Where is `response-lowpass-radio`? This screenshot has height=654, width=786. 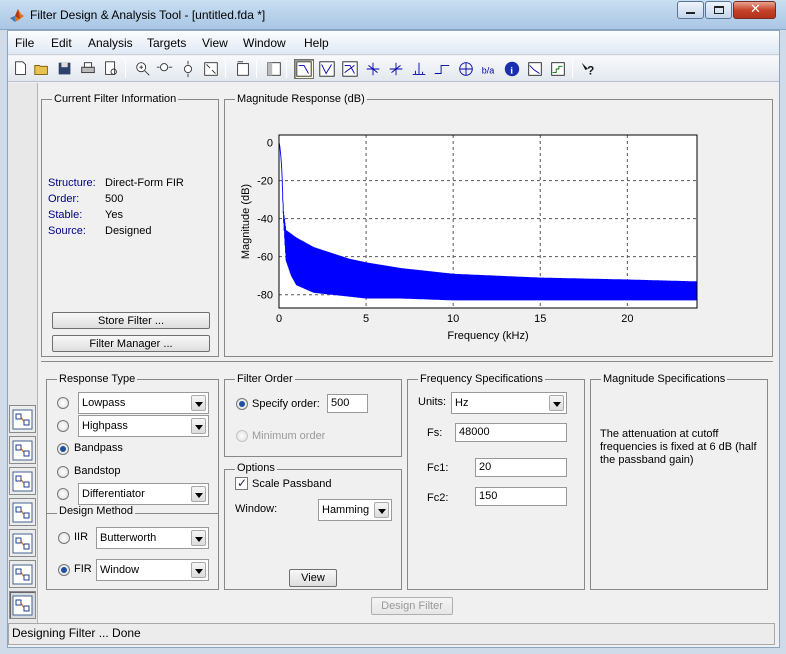 response-lowpass-radio is located at coordinates (63, 403).